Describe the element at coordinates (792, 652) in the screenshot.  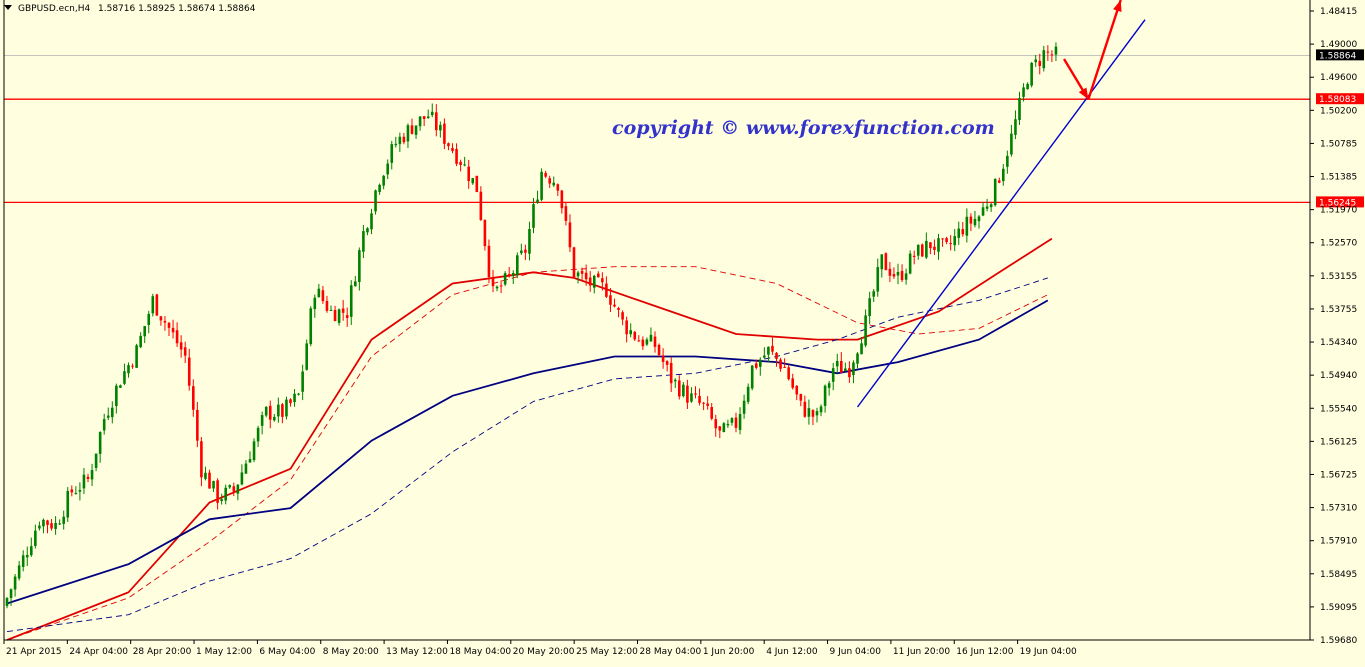
I see `x-tick-label: 4 Jun 12:00` at that location.